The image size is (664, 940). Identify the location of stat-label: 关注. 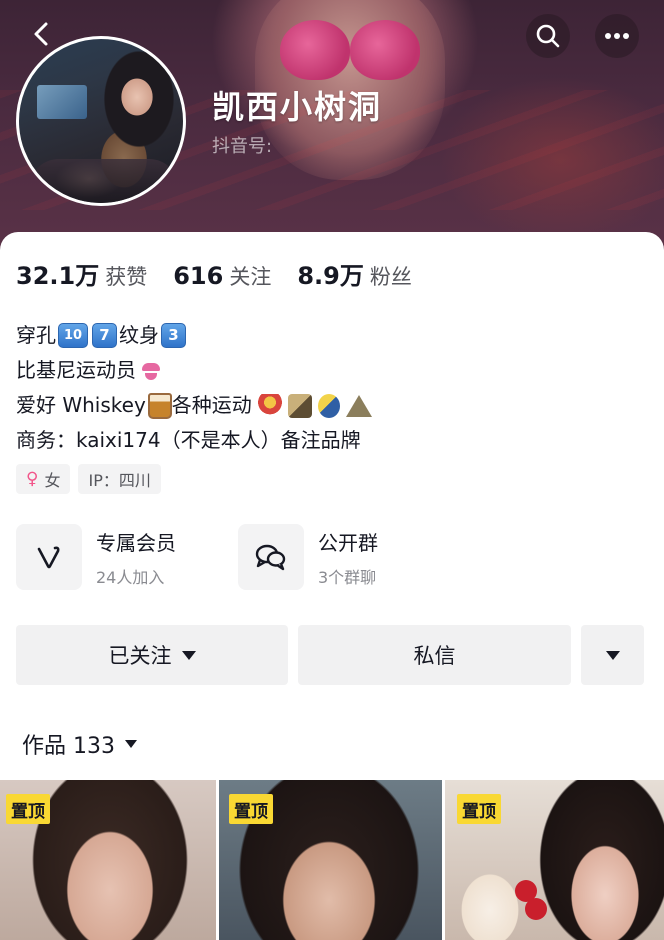
(250, 277).